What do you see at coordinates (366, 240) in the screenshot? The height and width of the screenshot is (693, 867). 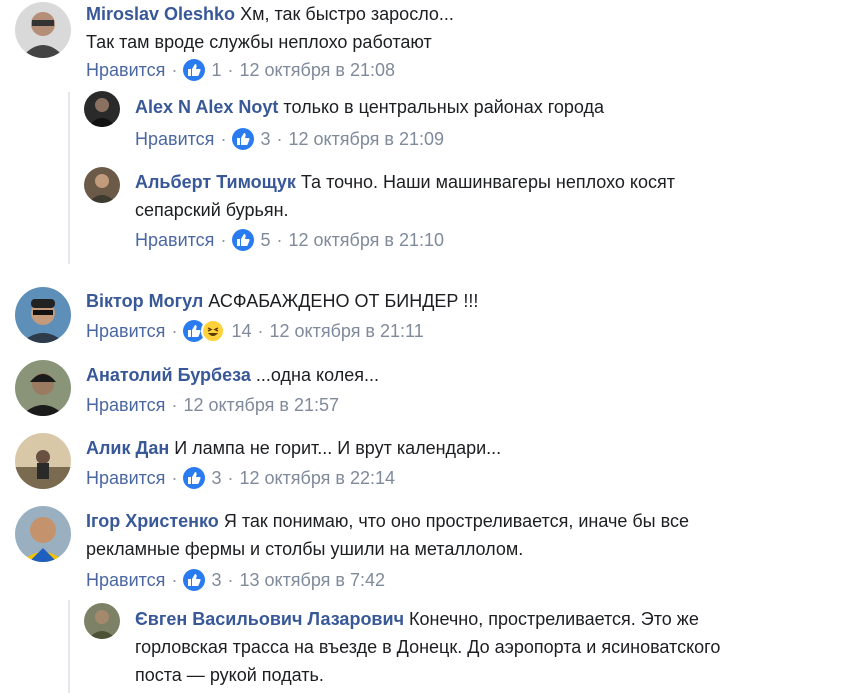 I see `comment-timestamp: 12 октября в 21:10` at bounding box center [366, 240].